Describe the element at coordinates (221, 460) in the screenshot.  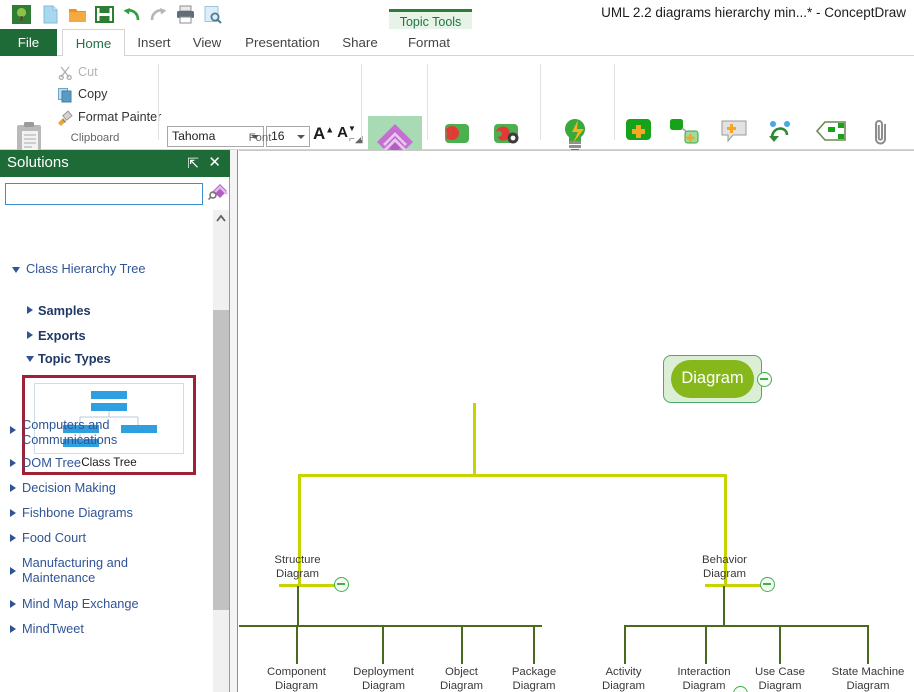
I see `scrollbar-thumb` at that location.